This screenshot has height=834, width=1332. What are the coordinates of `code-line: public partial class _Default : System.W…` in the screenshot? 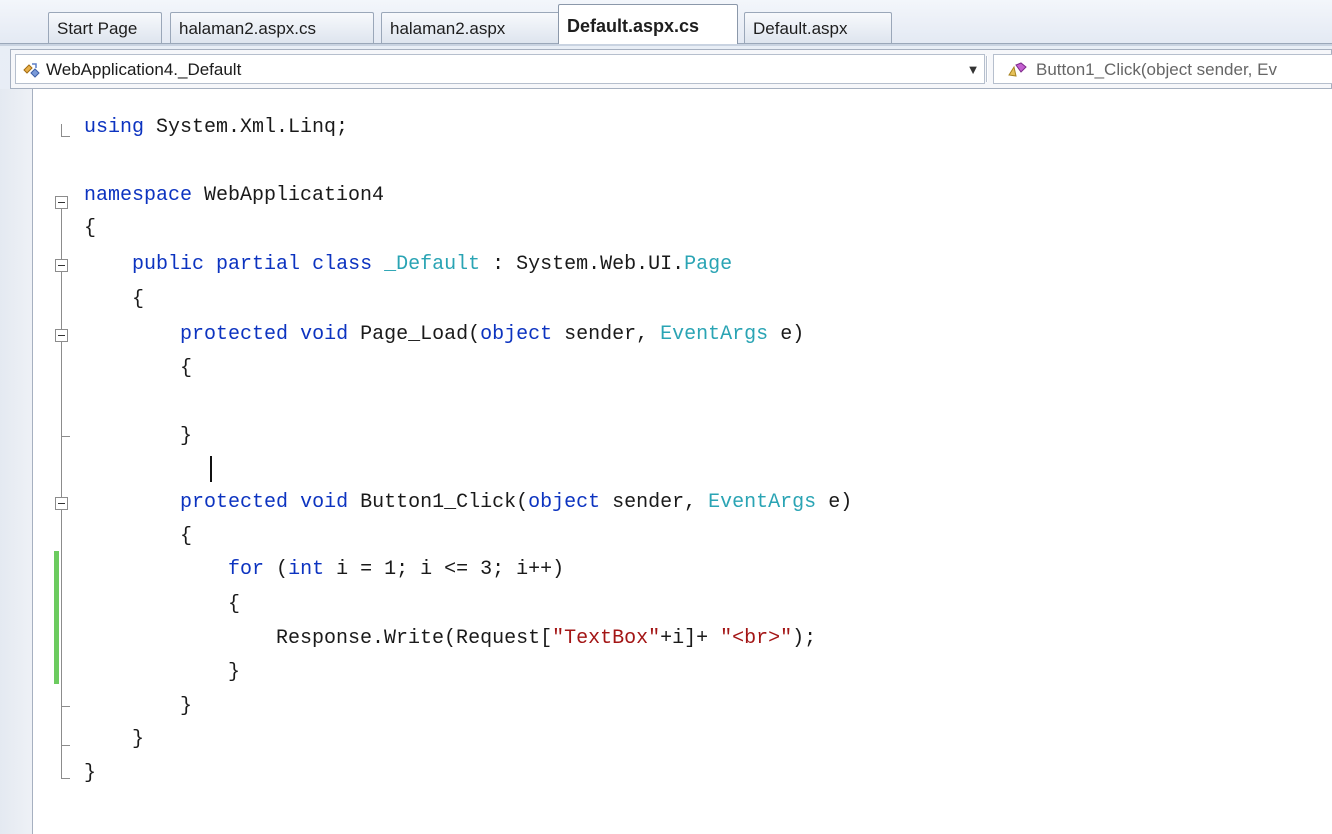 It's located at (408, 265).